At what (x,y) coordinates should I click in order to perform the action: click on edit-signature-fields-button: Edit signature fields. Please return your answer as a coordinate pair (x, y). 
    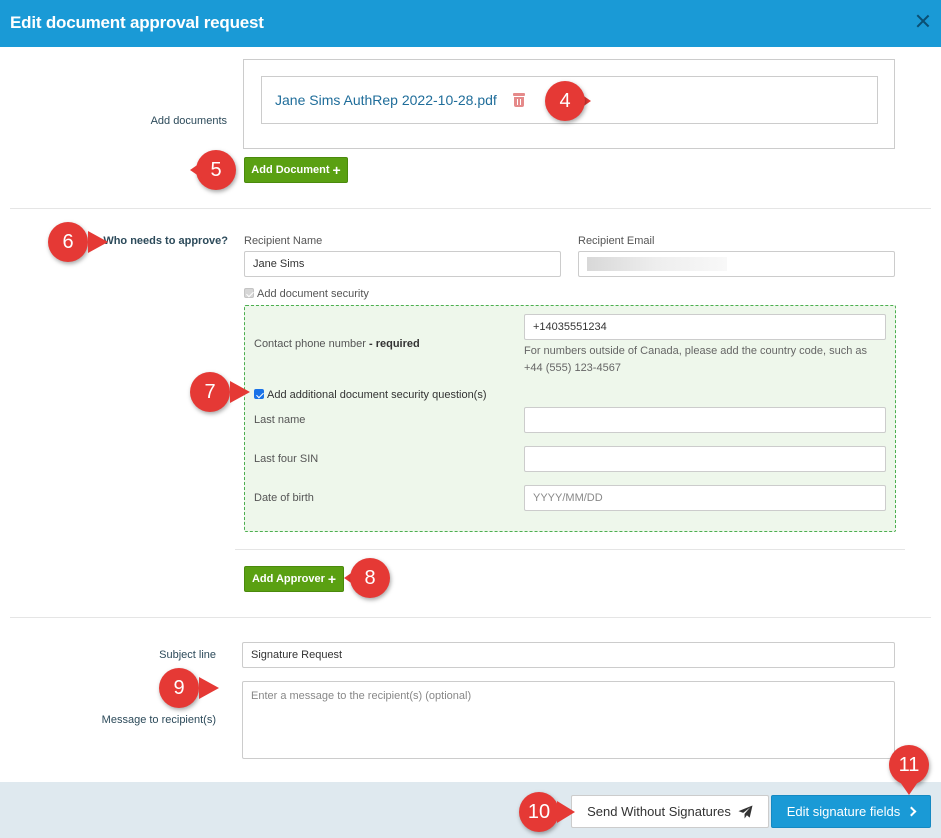
    Looking at the image, I should click on (851, 811).